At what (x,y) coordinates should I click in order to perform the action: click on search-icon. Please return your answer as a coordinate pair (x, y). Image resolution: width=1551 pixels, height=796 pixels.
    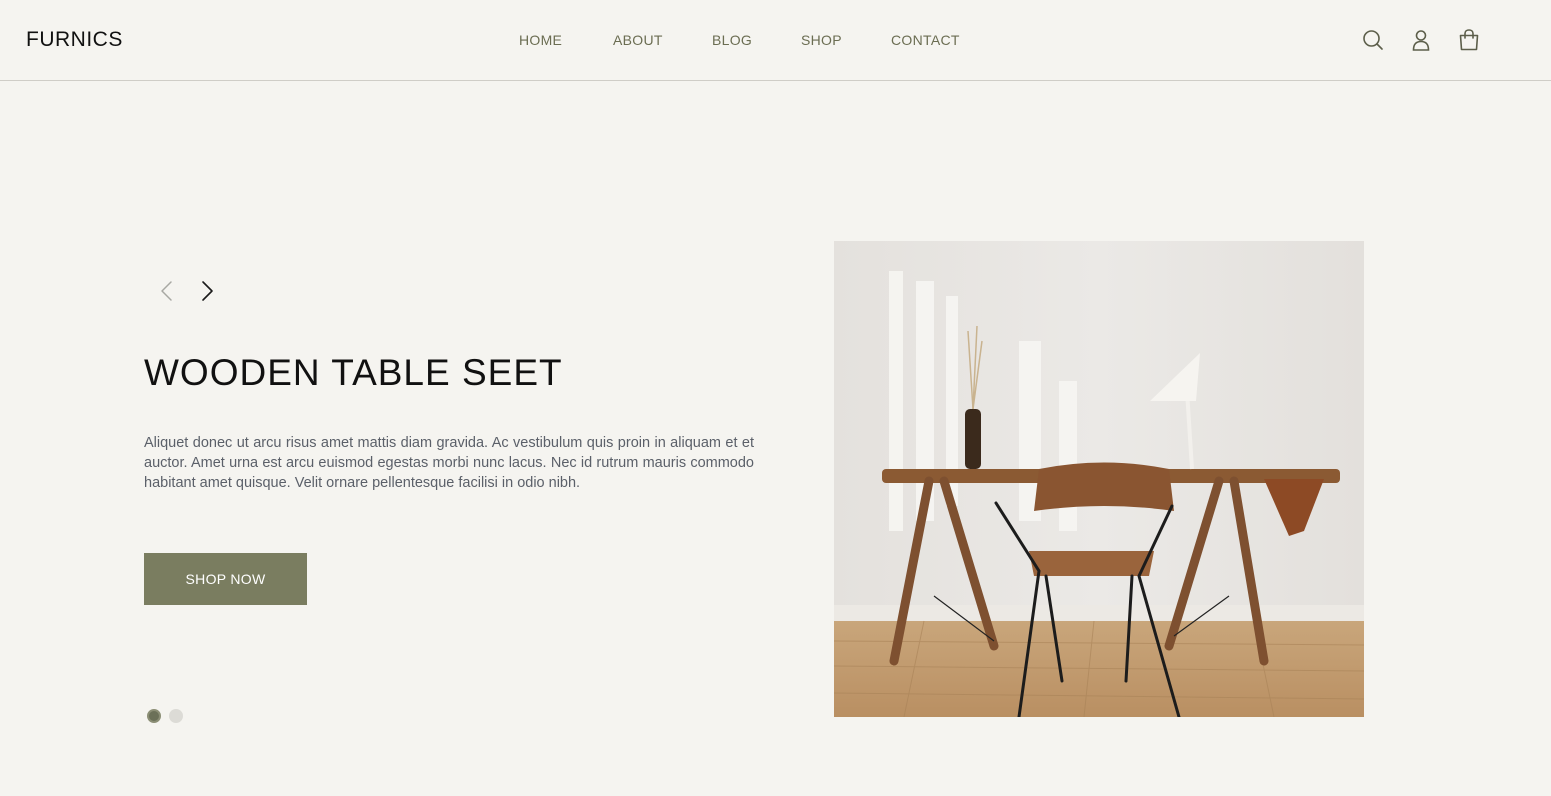
    Looking at the image, I should click on (1373, 40).